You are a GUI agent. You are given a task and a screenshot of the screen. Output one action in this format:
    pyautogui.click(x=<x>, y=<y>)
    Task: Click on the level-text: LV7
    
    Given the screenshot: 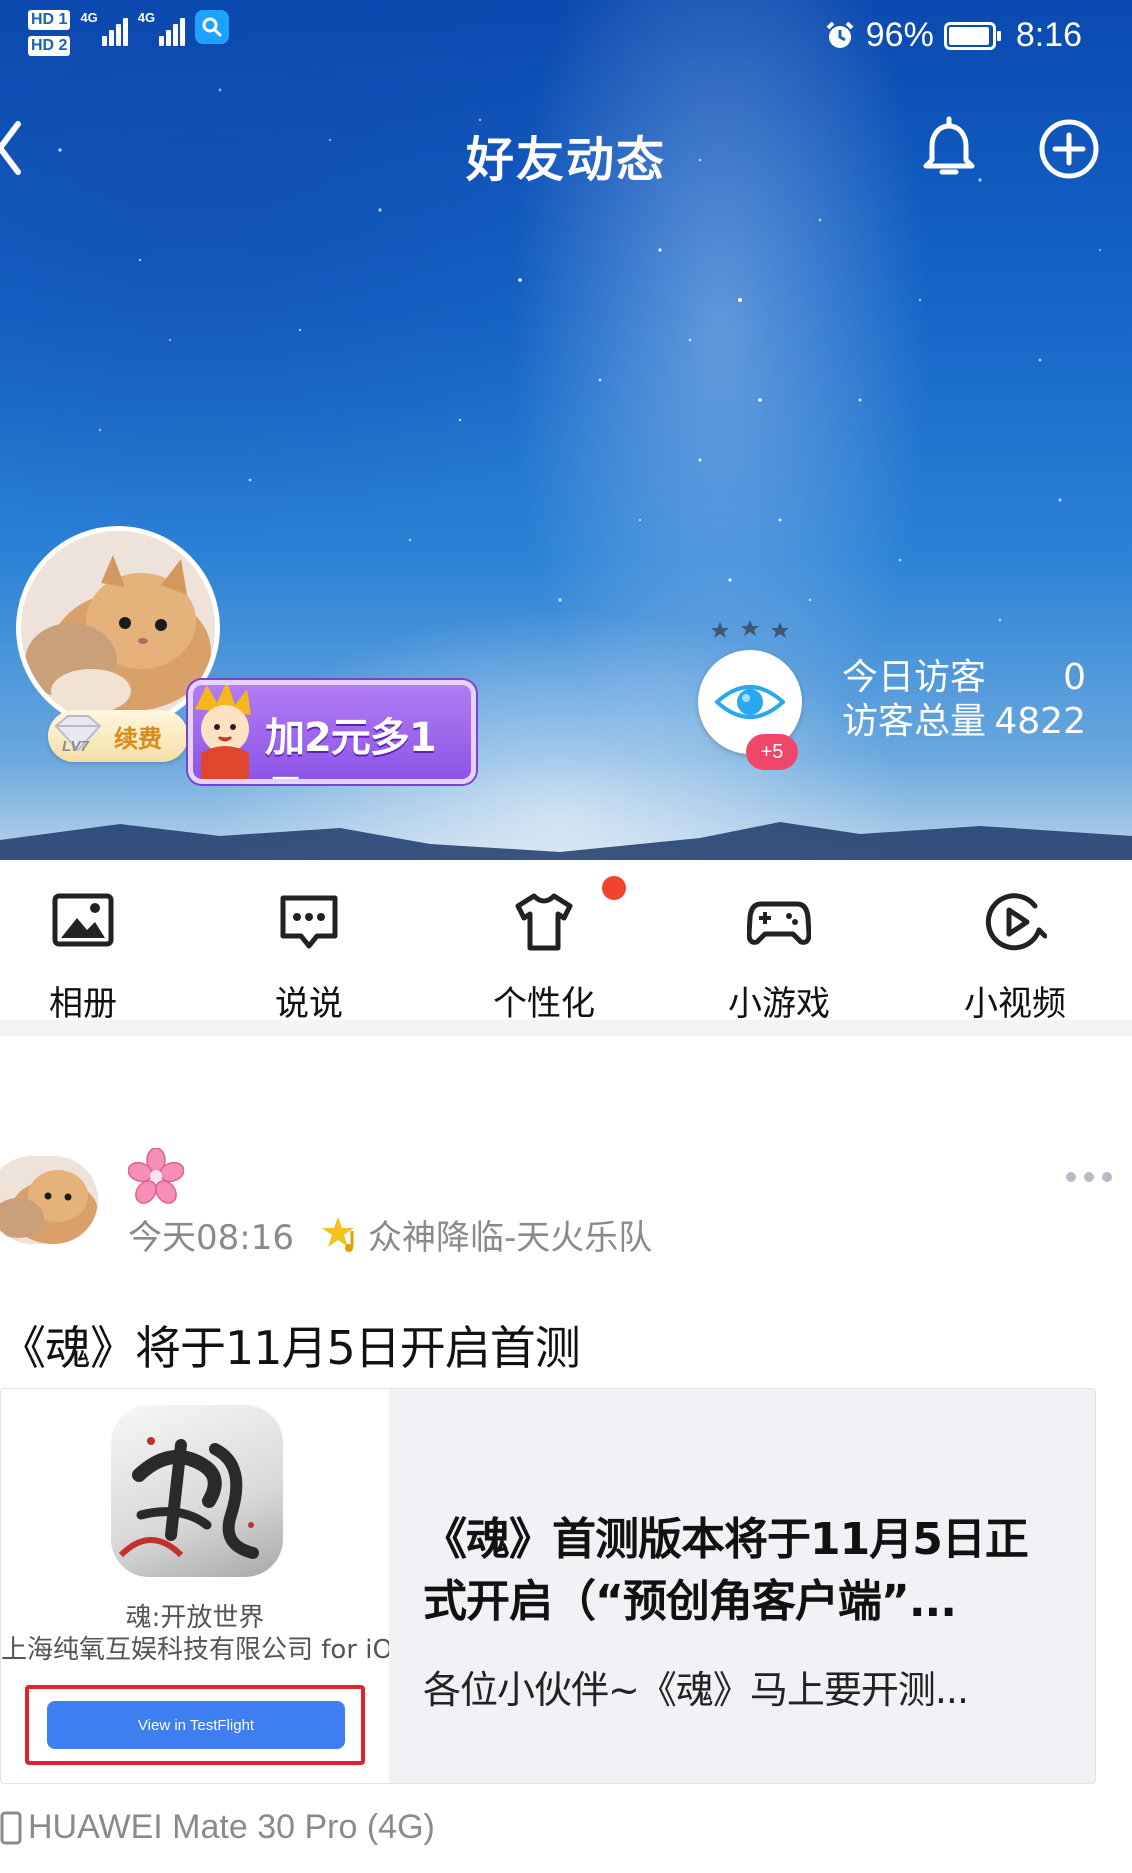 What is the action you would take?
    pyautogui.click(x=75, y=746)
    